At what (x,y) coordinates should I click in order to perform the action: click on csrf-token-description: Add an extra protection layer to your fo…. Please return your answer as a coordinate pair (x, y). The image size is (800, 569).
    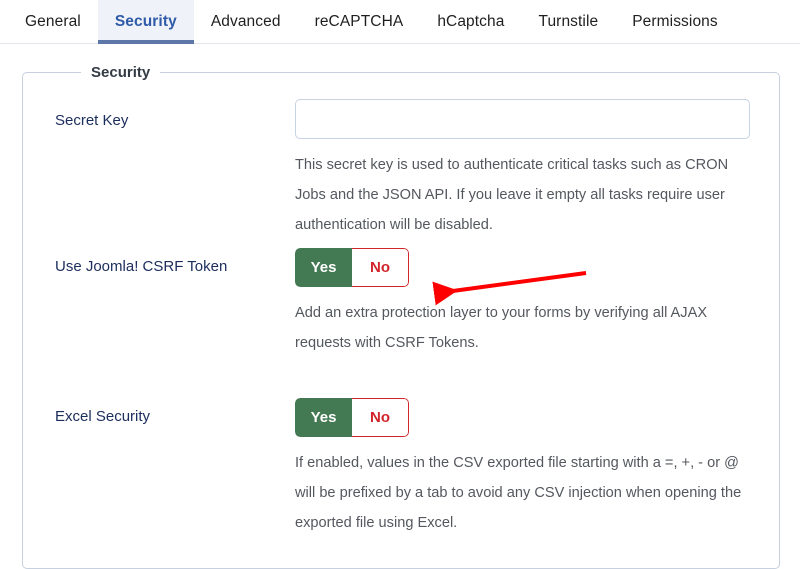
    Looking at the image, I should click on (501, 328).